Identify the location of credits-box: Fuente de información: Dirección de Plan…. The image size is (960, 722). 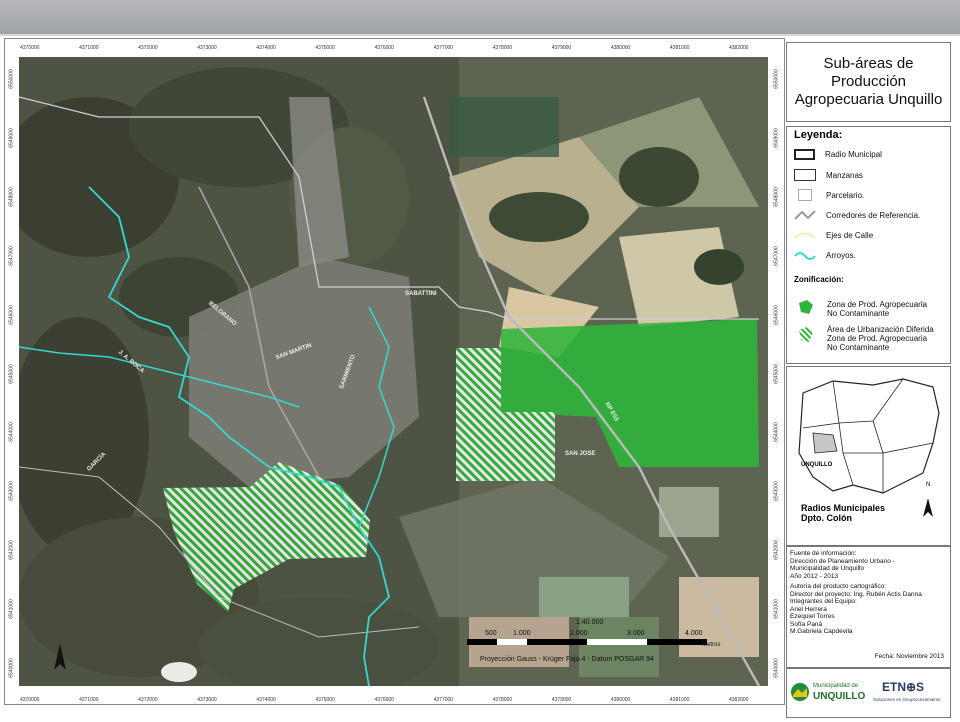
(868, 607).